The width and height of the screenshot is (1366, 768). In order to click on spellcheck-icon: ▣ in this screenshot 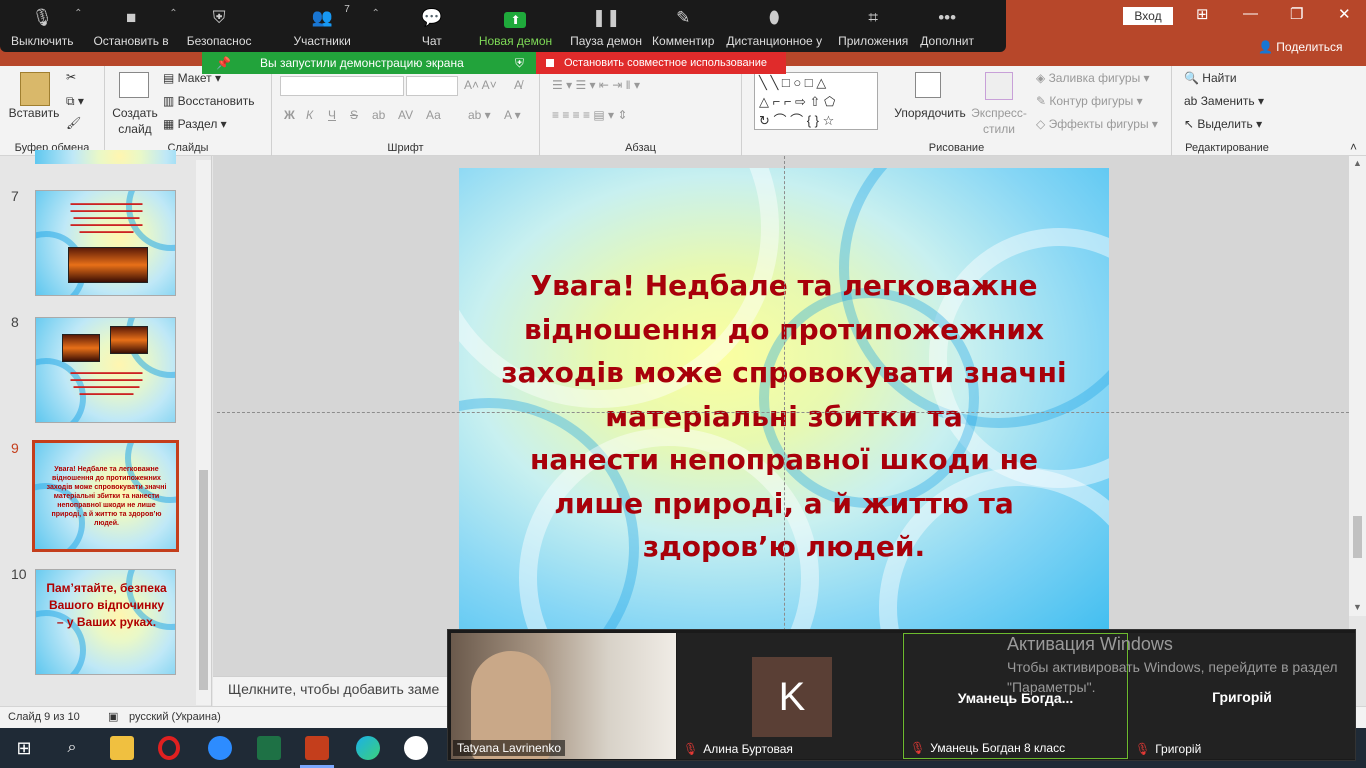, I will do `click(113, 716)`.